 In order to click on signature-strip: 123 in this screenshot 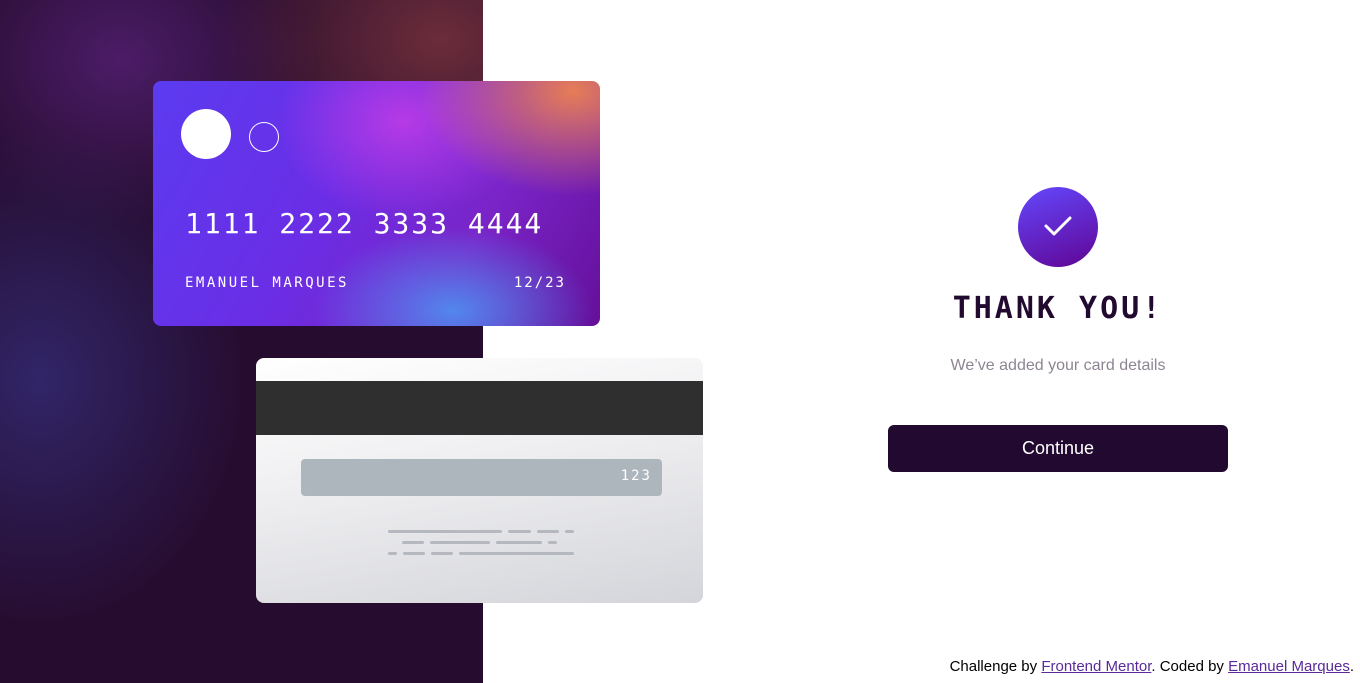, I will do `click(481, 477)`.